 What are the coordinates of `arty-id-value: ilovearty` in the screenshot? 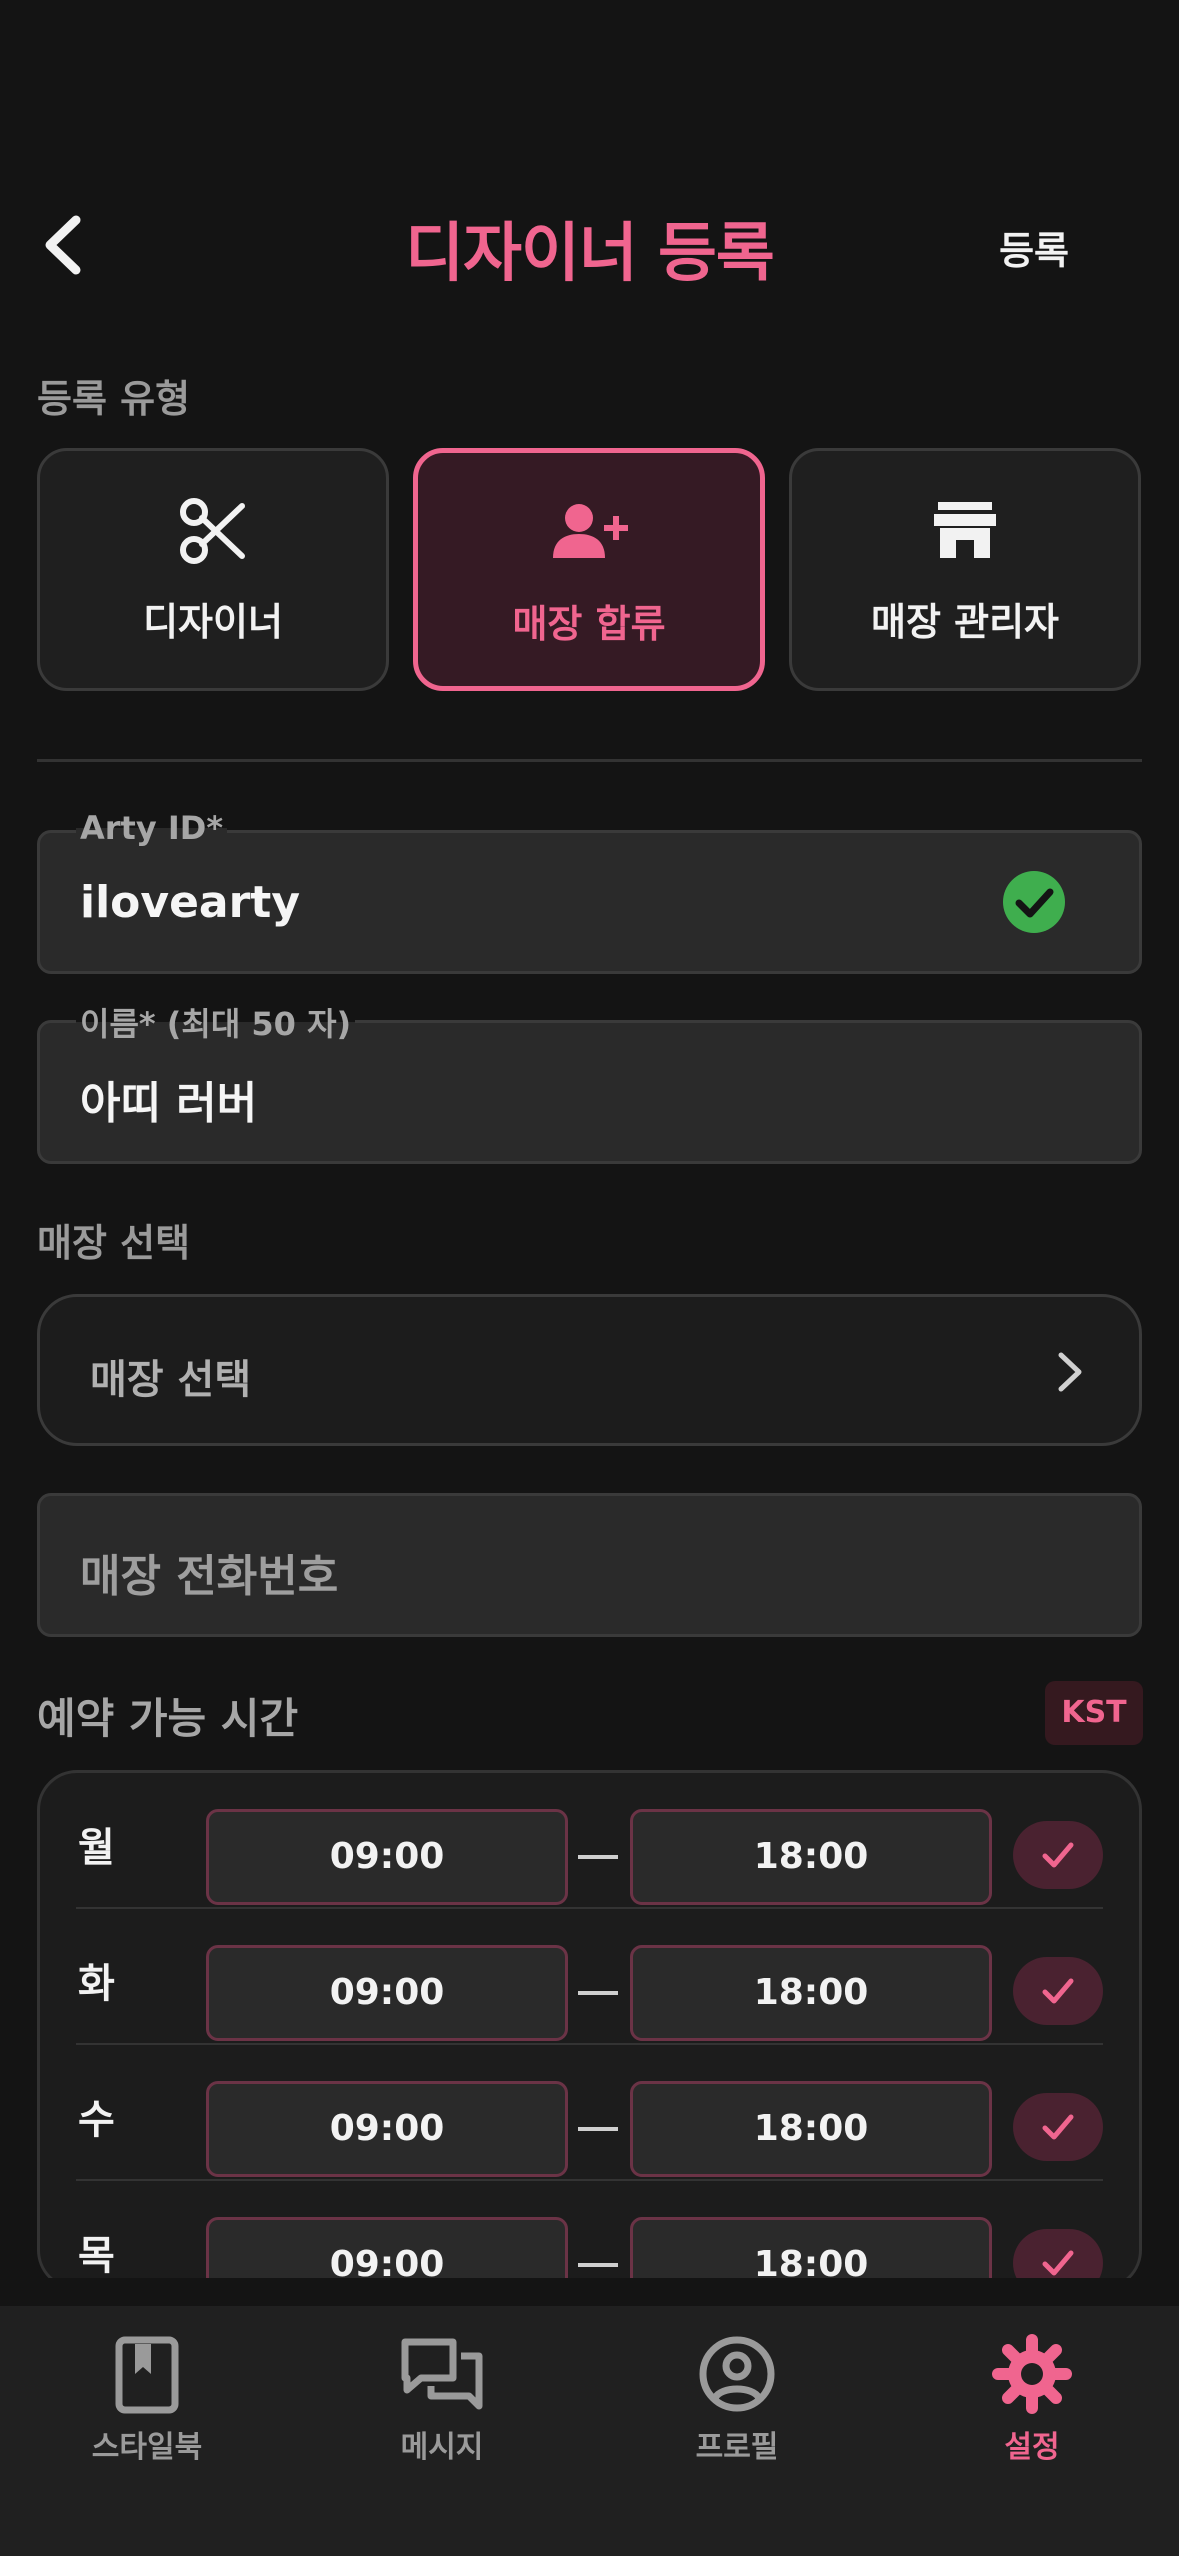 It's located at (190, 902).